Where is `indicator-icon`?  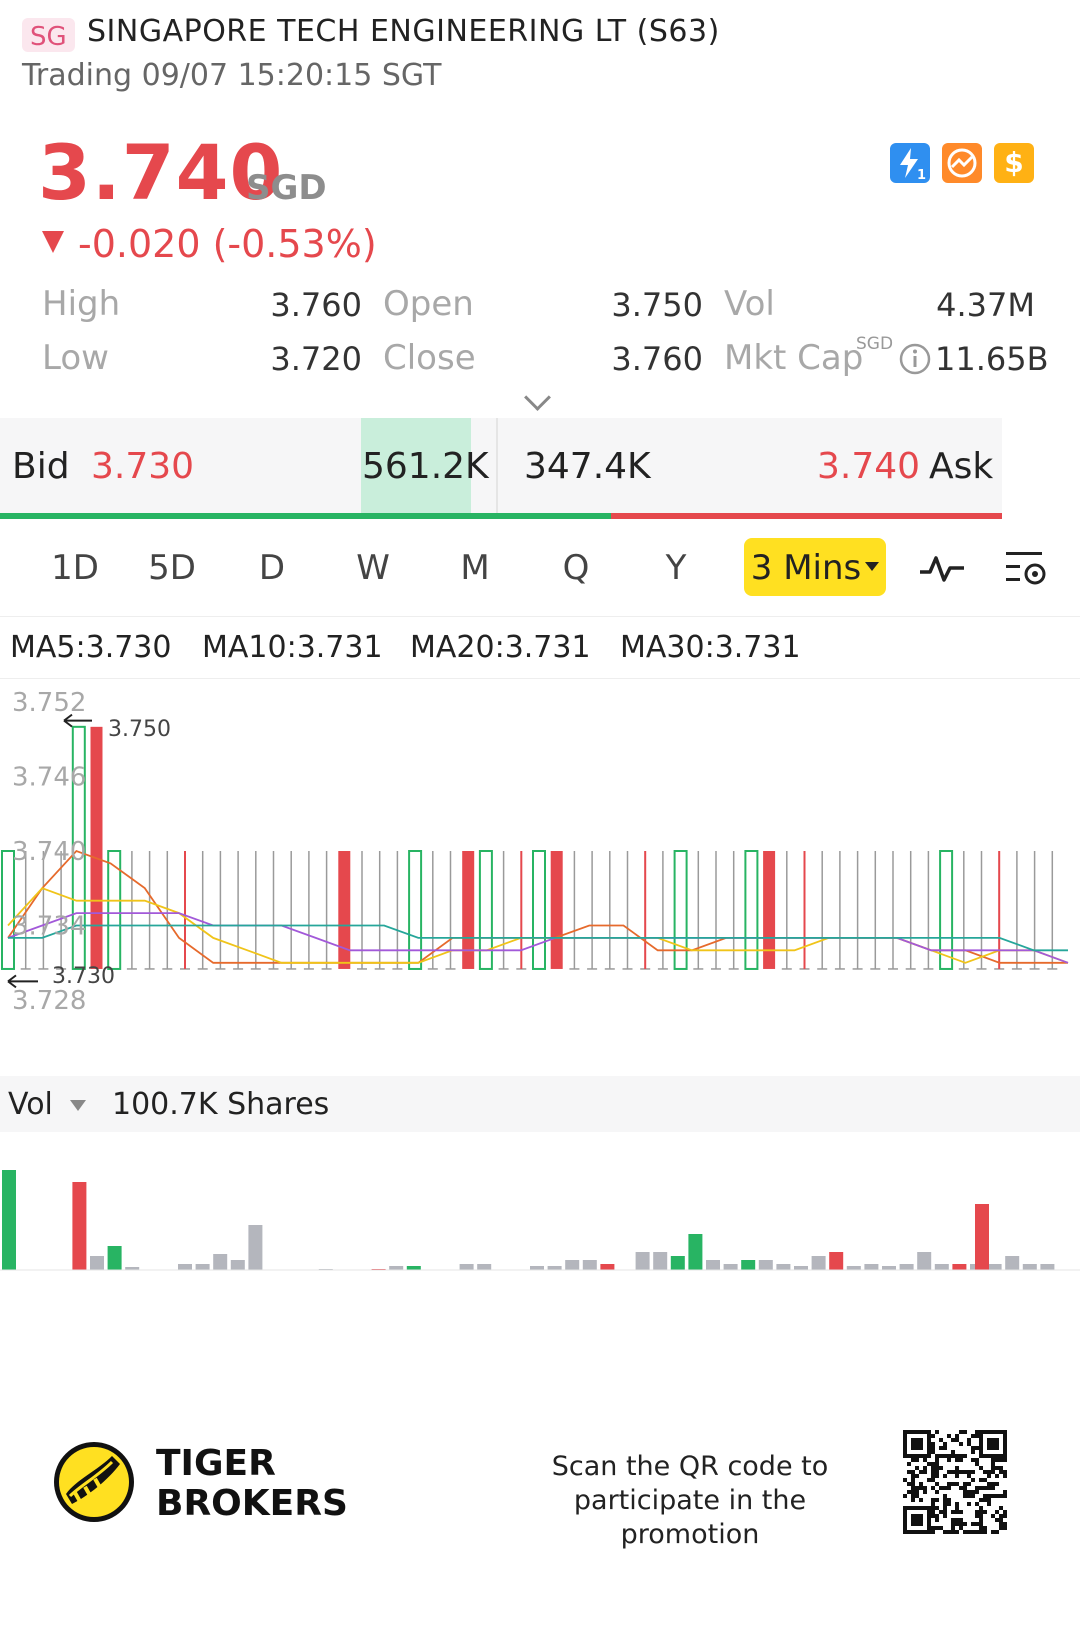
indicator-icon is located at coordinates (943, 570).